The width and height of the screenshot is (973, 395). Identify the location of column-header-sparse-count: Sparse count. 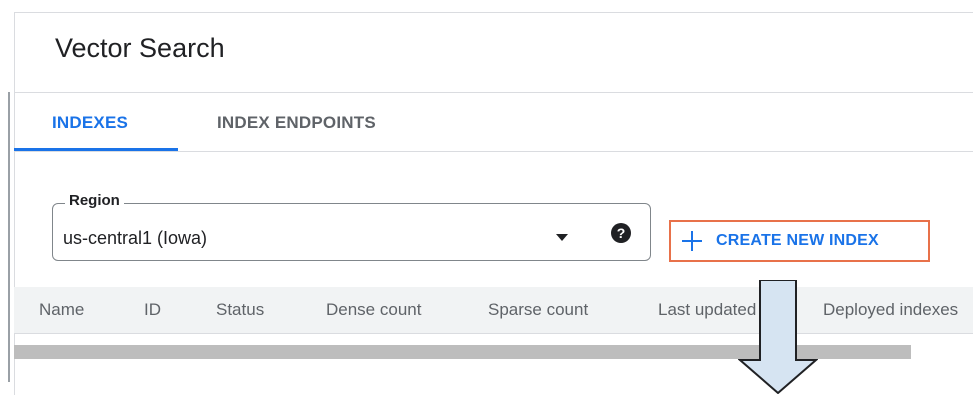
(538, 310).